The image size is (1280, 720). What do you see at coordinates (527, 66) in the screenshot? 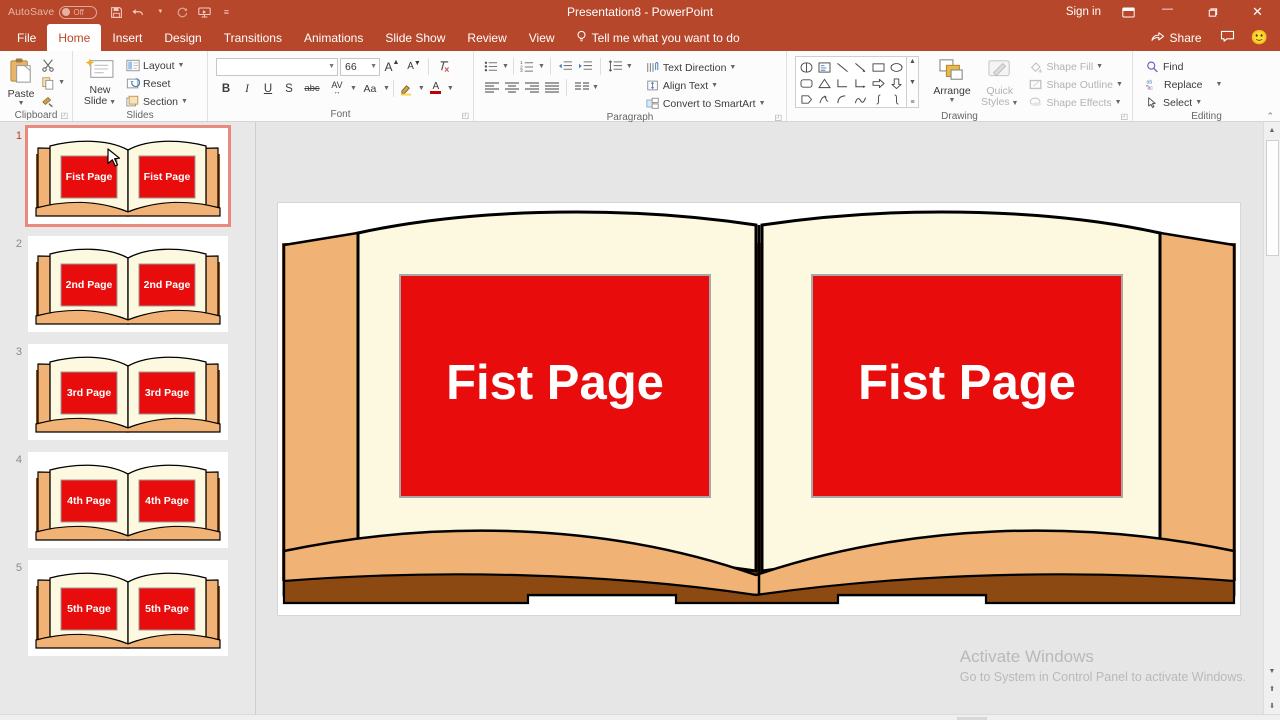
I see `numbering-button: 123` at bounding box center [527, 66].